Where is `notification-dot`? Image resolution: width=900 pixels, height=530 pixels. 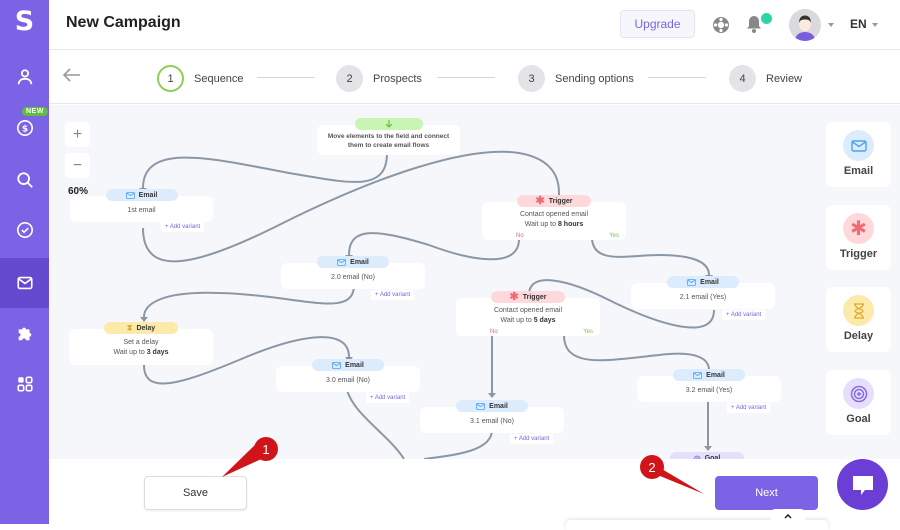 notification-dot is located at coordinates (766, 18).